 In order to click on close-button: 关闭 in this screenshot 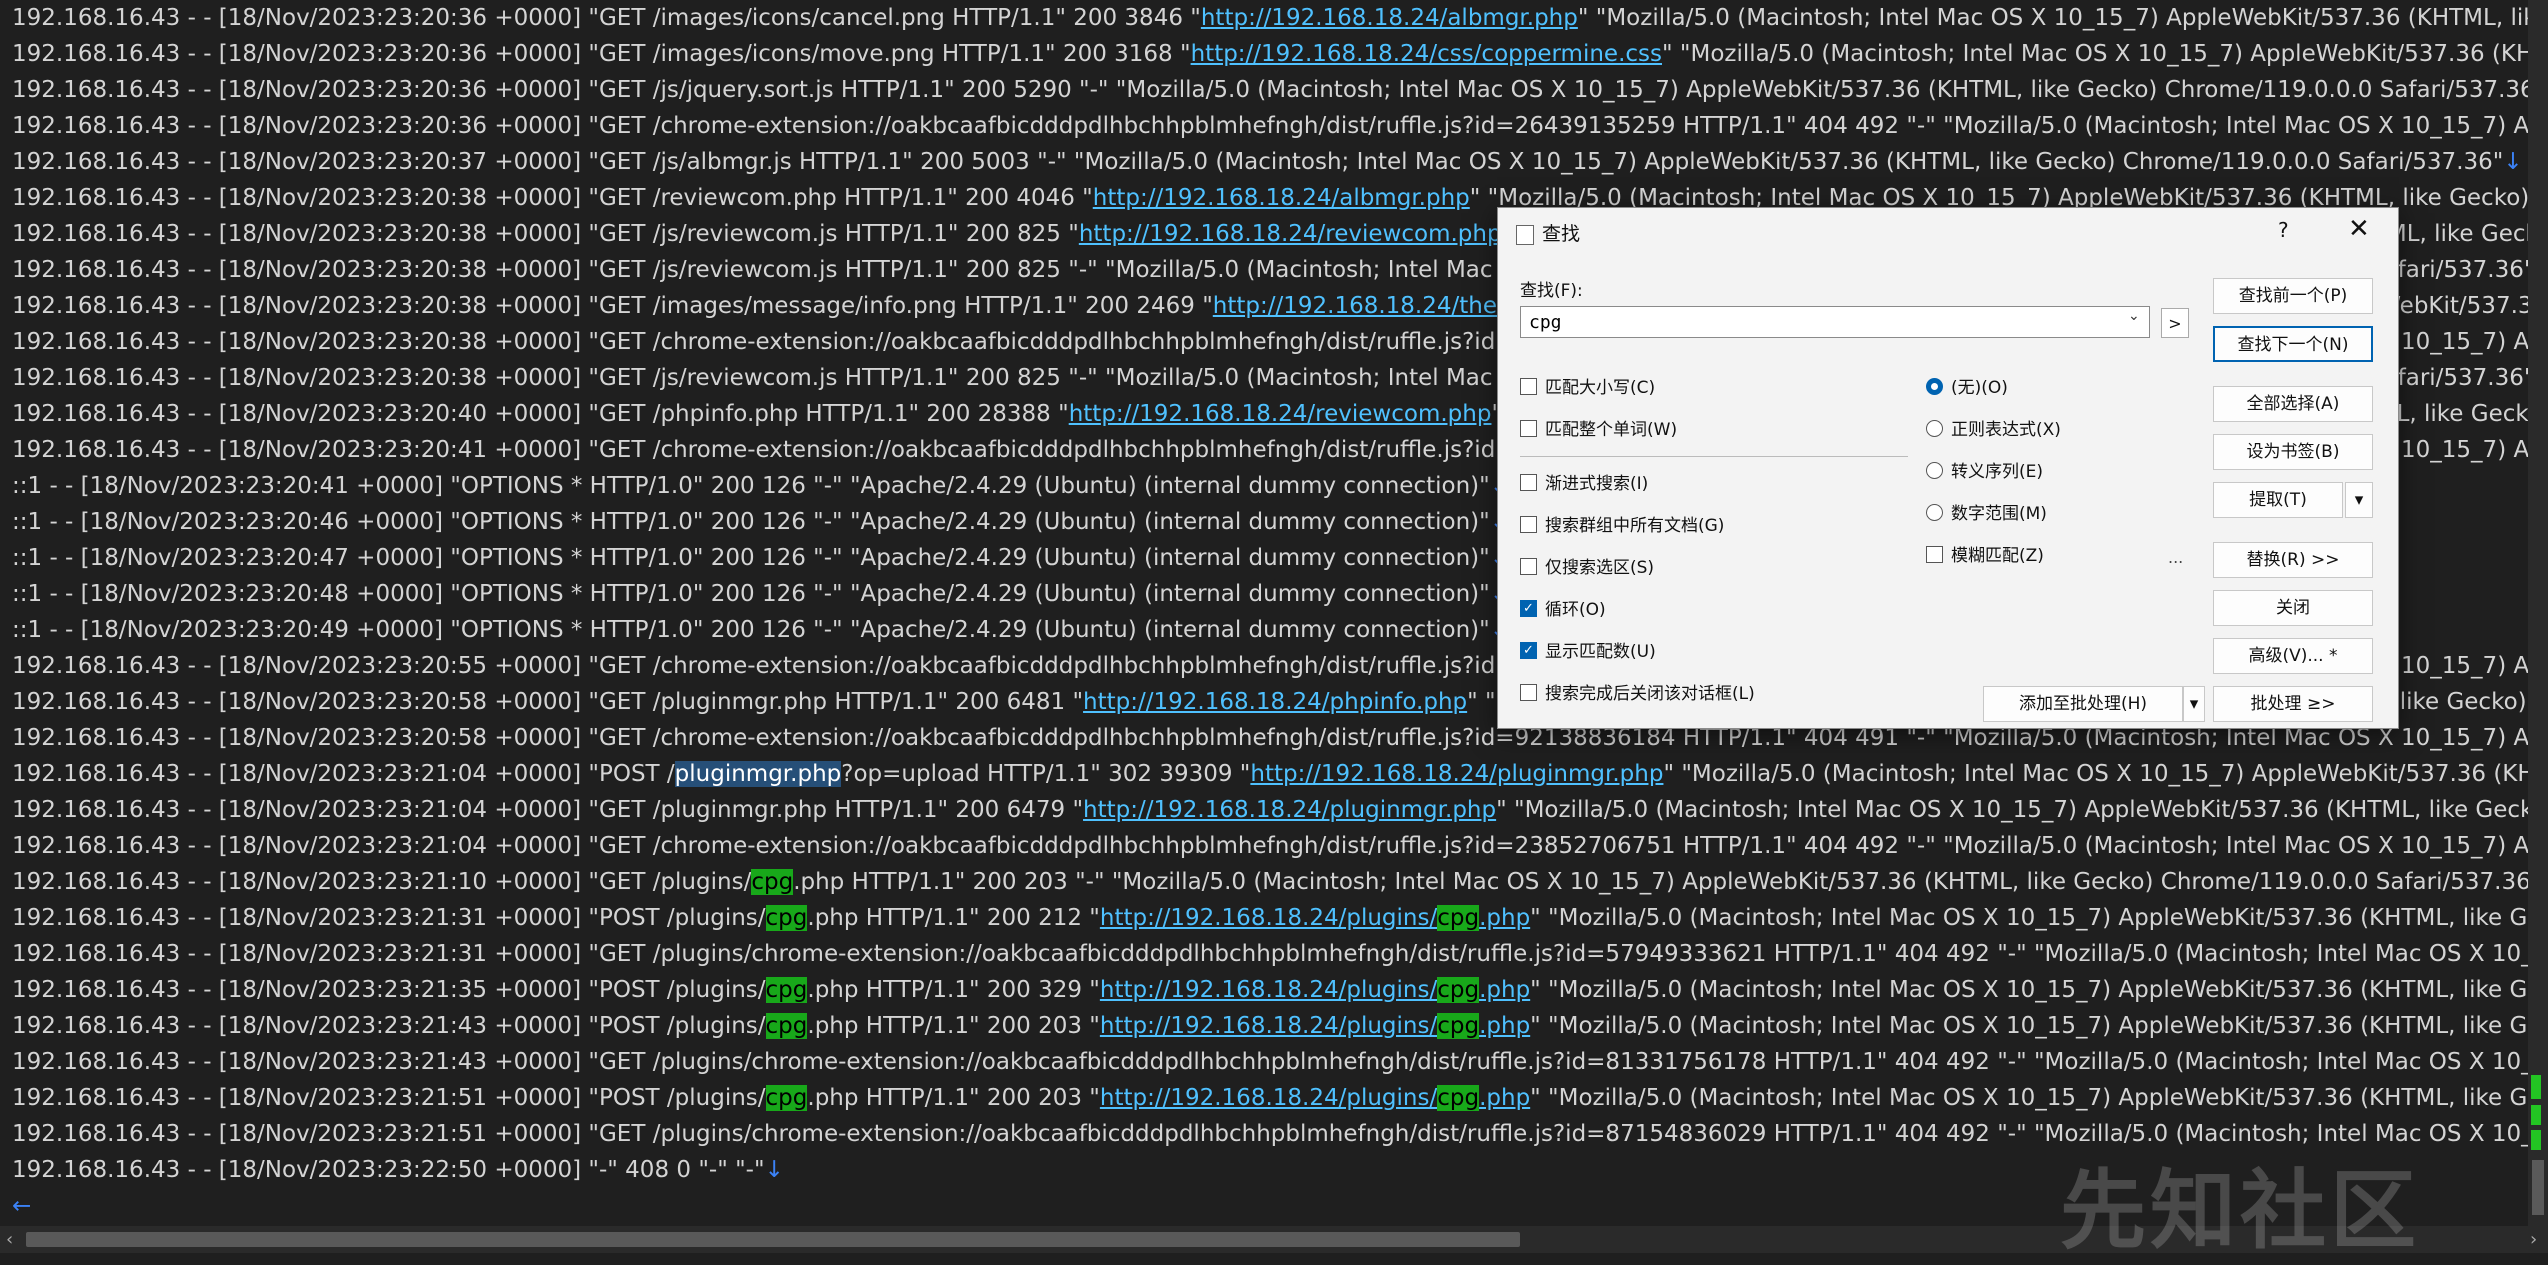, I will do `click(2293, 608)`.